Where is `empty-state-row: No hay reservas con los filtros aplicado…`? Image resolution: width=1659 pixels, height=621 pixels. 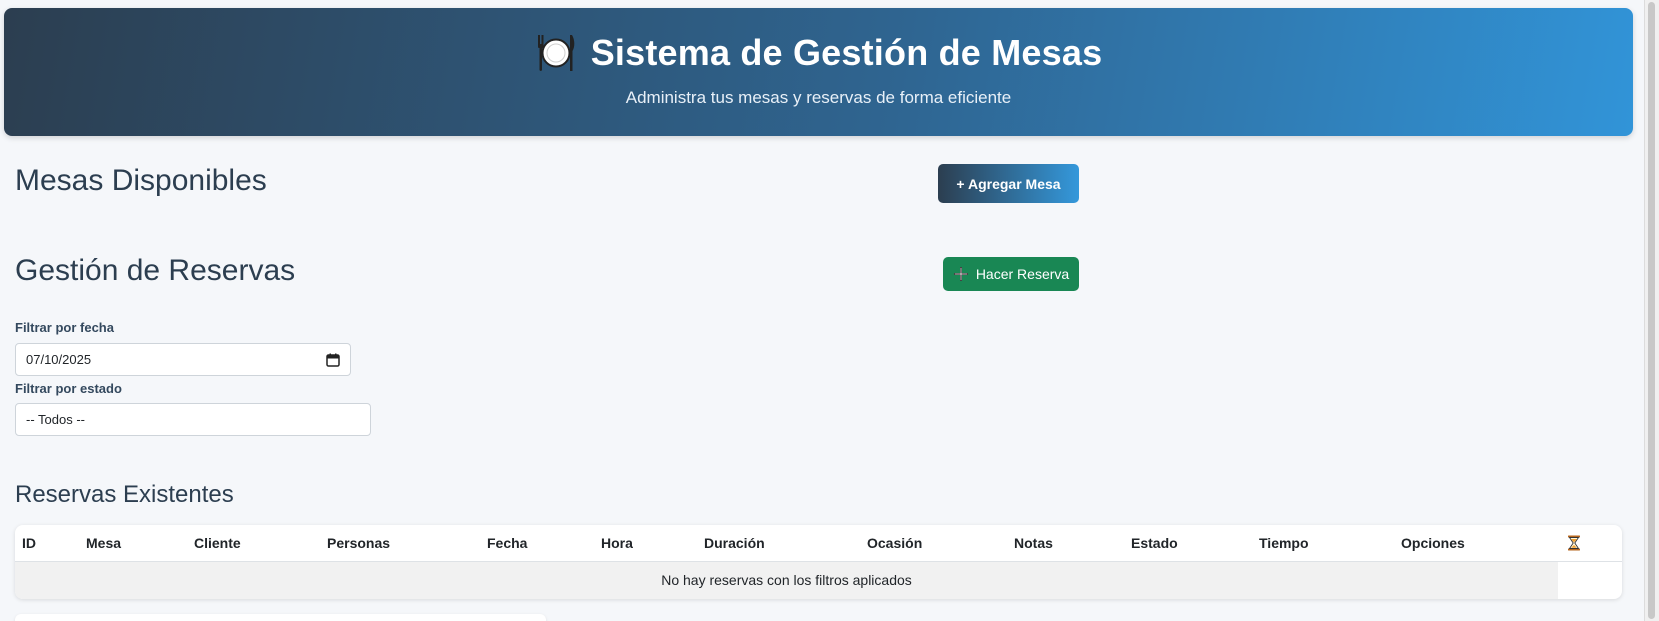
empty-state-row: No hay reservas con los filtros aplicado… is located at coordinates (786, 580).